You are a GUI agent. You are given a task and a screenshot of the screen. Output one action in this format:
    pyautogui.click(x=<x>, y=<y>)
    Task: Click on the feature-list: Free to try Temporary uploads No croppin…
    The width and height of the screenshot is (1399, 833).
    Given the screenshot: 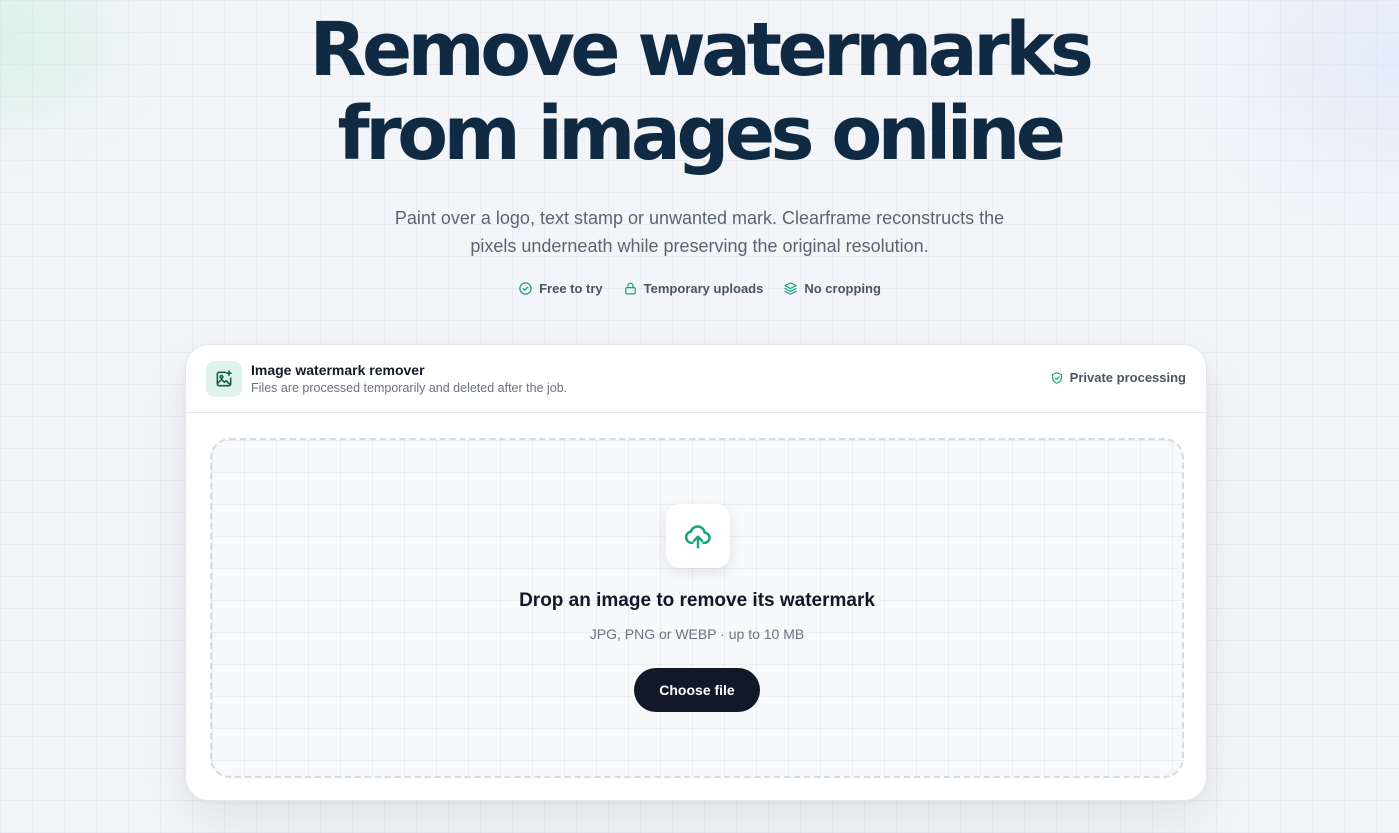 What is the action you would take?
    pyautogui.click(x=699, y=288)
    